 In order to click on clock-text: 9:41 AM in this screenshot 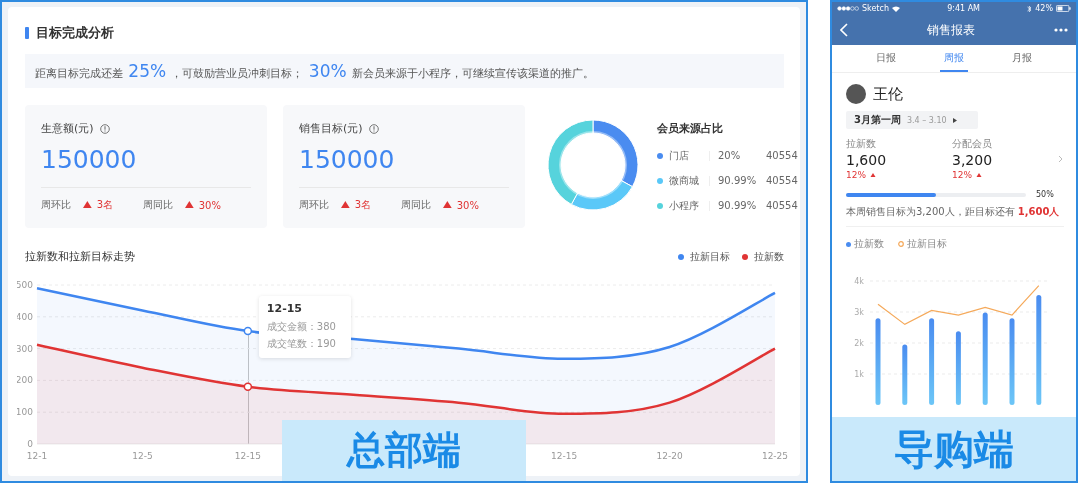, I will do `click(964, 8)`.